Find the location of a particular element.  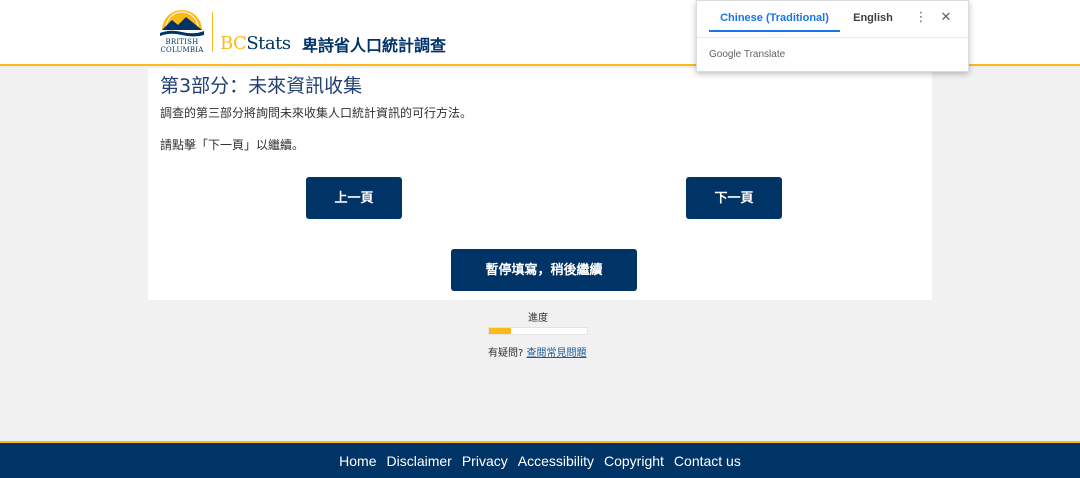

logo-line-columbia: COLUMBIA is located at coordinates (182, 50).